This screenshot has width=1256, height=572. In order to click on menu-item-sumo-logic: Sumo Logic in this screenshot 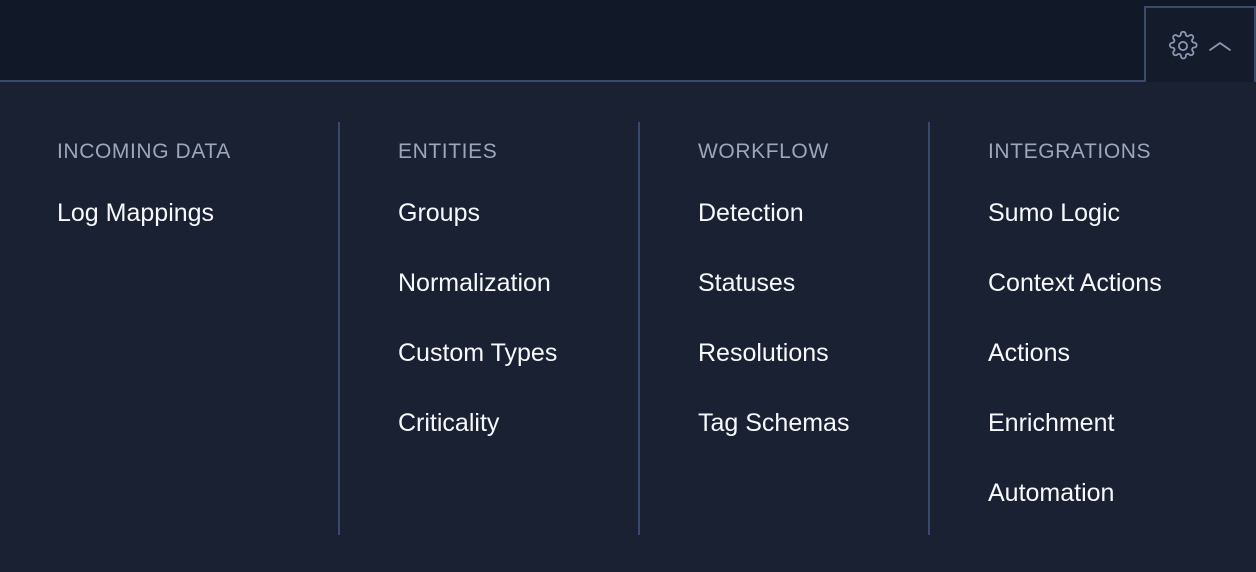, I will do `click(1054, 213)`.